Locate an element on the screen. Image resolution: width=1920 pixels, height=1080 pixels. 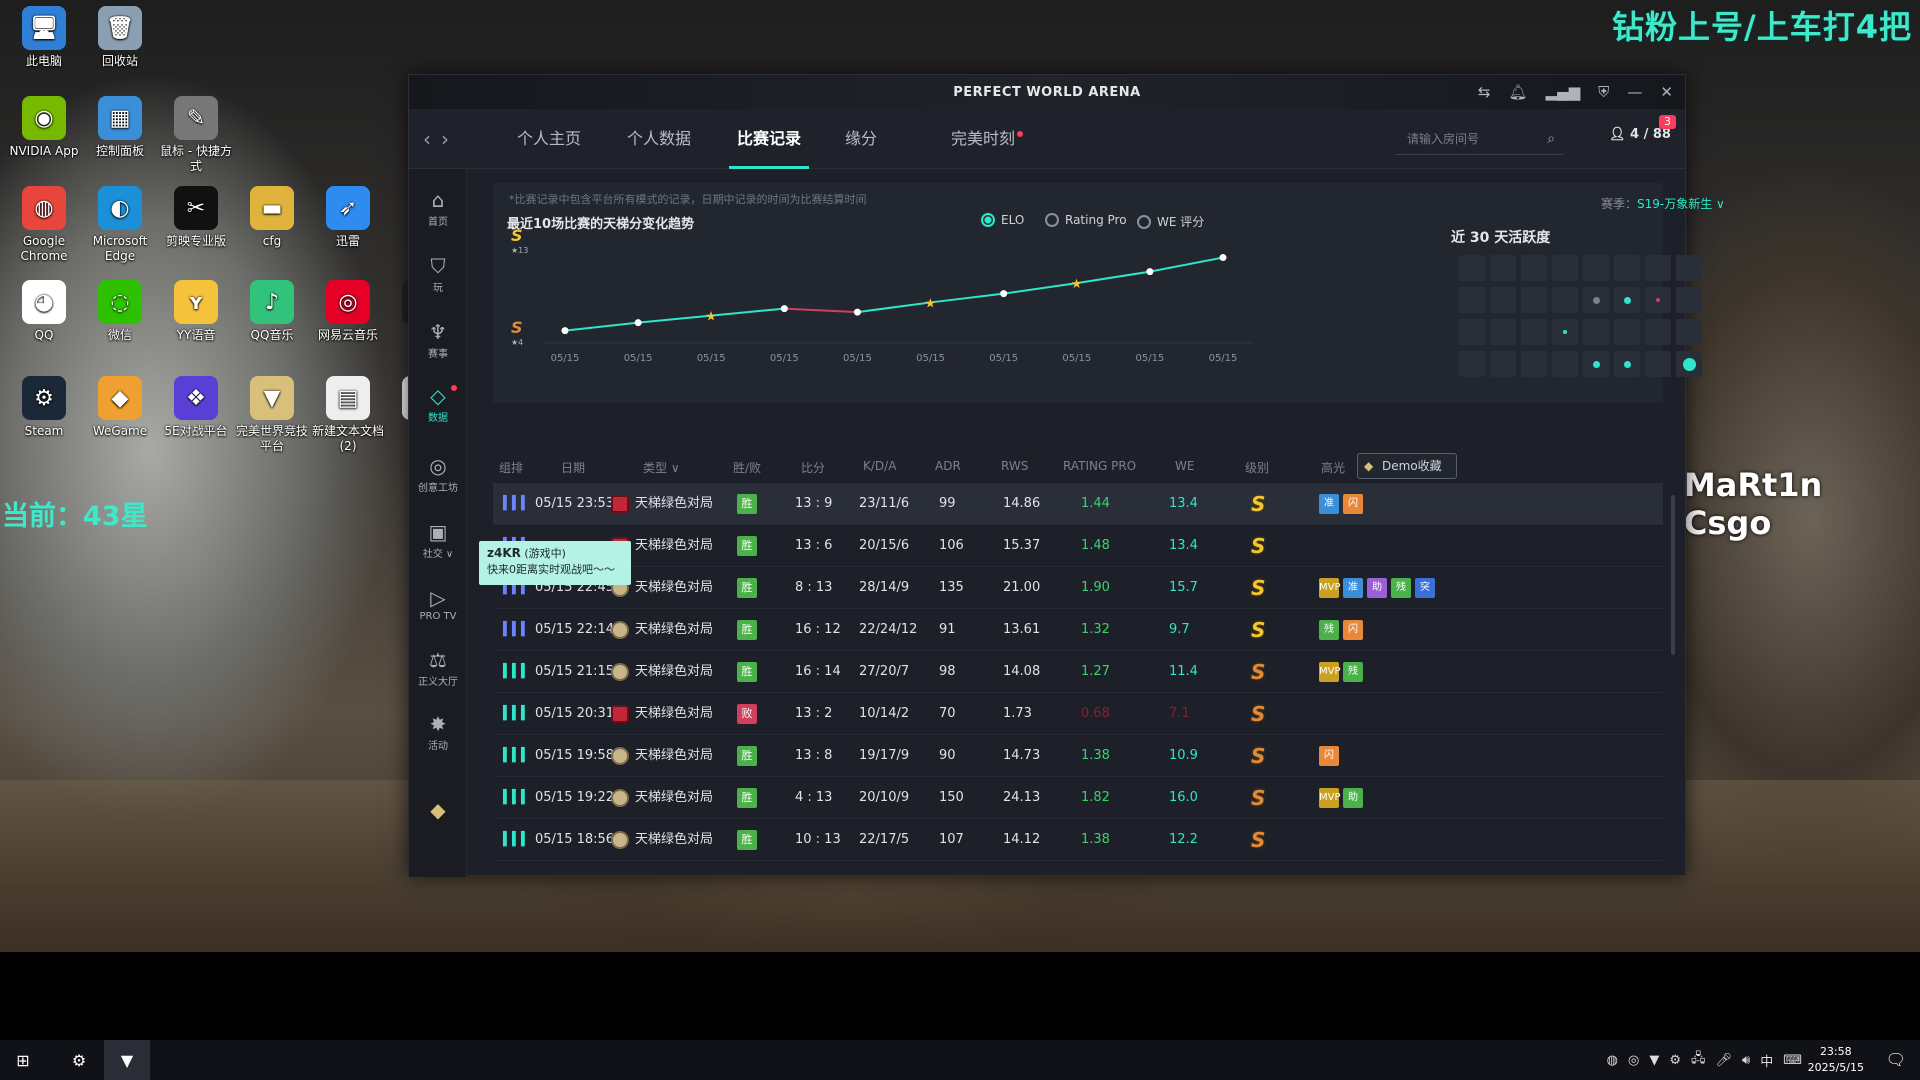
sidebar-item-7: ⚖ 正义大厅 is located at coordinates (438, 667).